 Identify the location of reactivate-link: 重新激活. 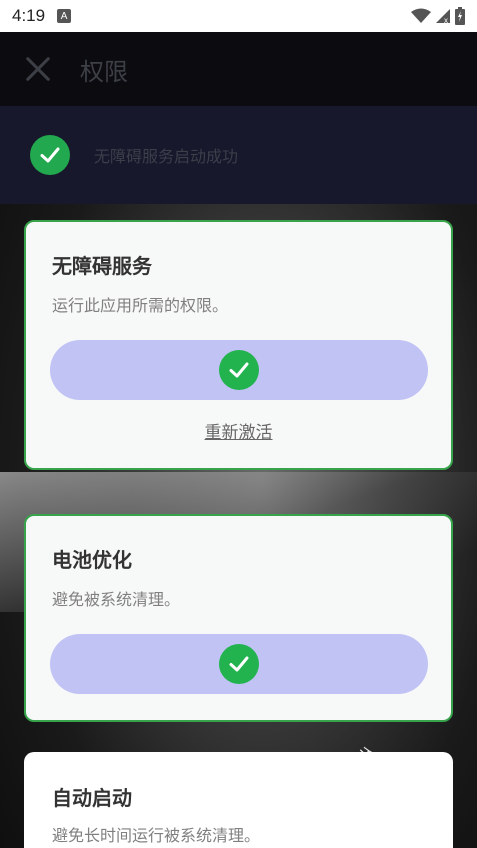
(238, 430).